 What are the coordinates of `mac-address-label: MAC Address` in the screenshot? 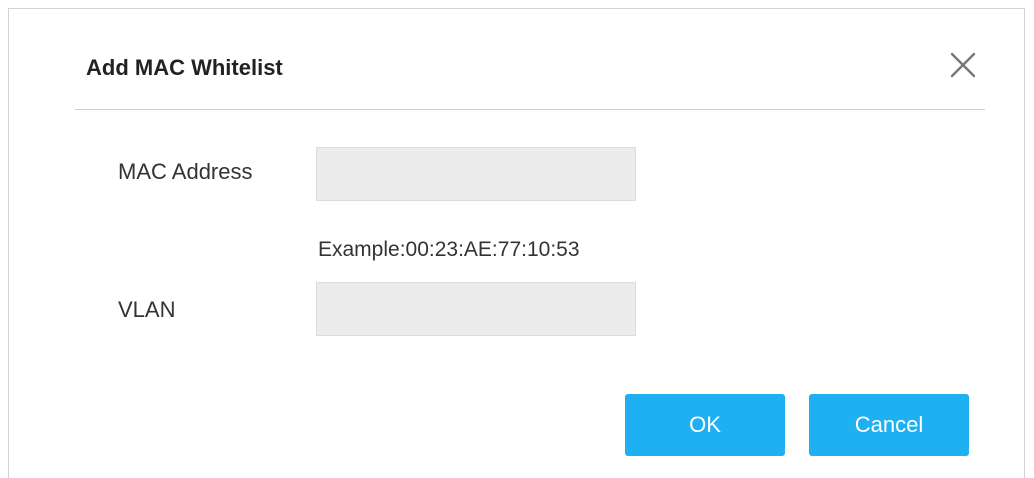 It's located at (185, 171).